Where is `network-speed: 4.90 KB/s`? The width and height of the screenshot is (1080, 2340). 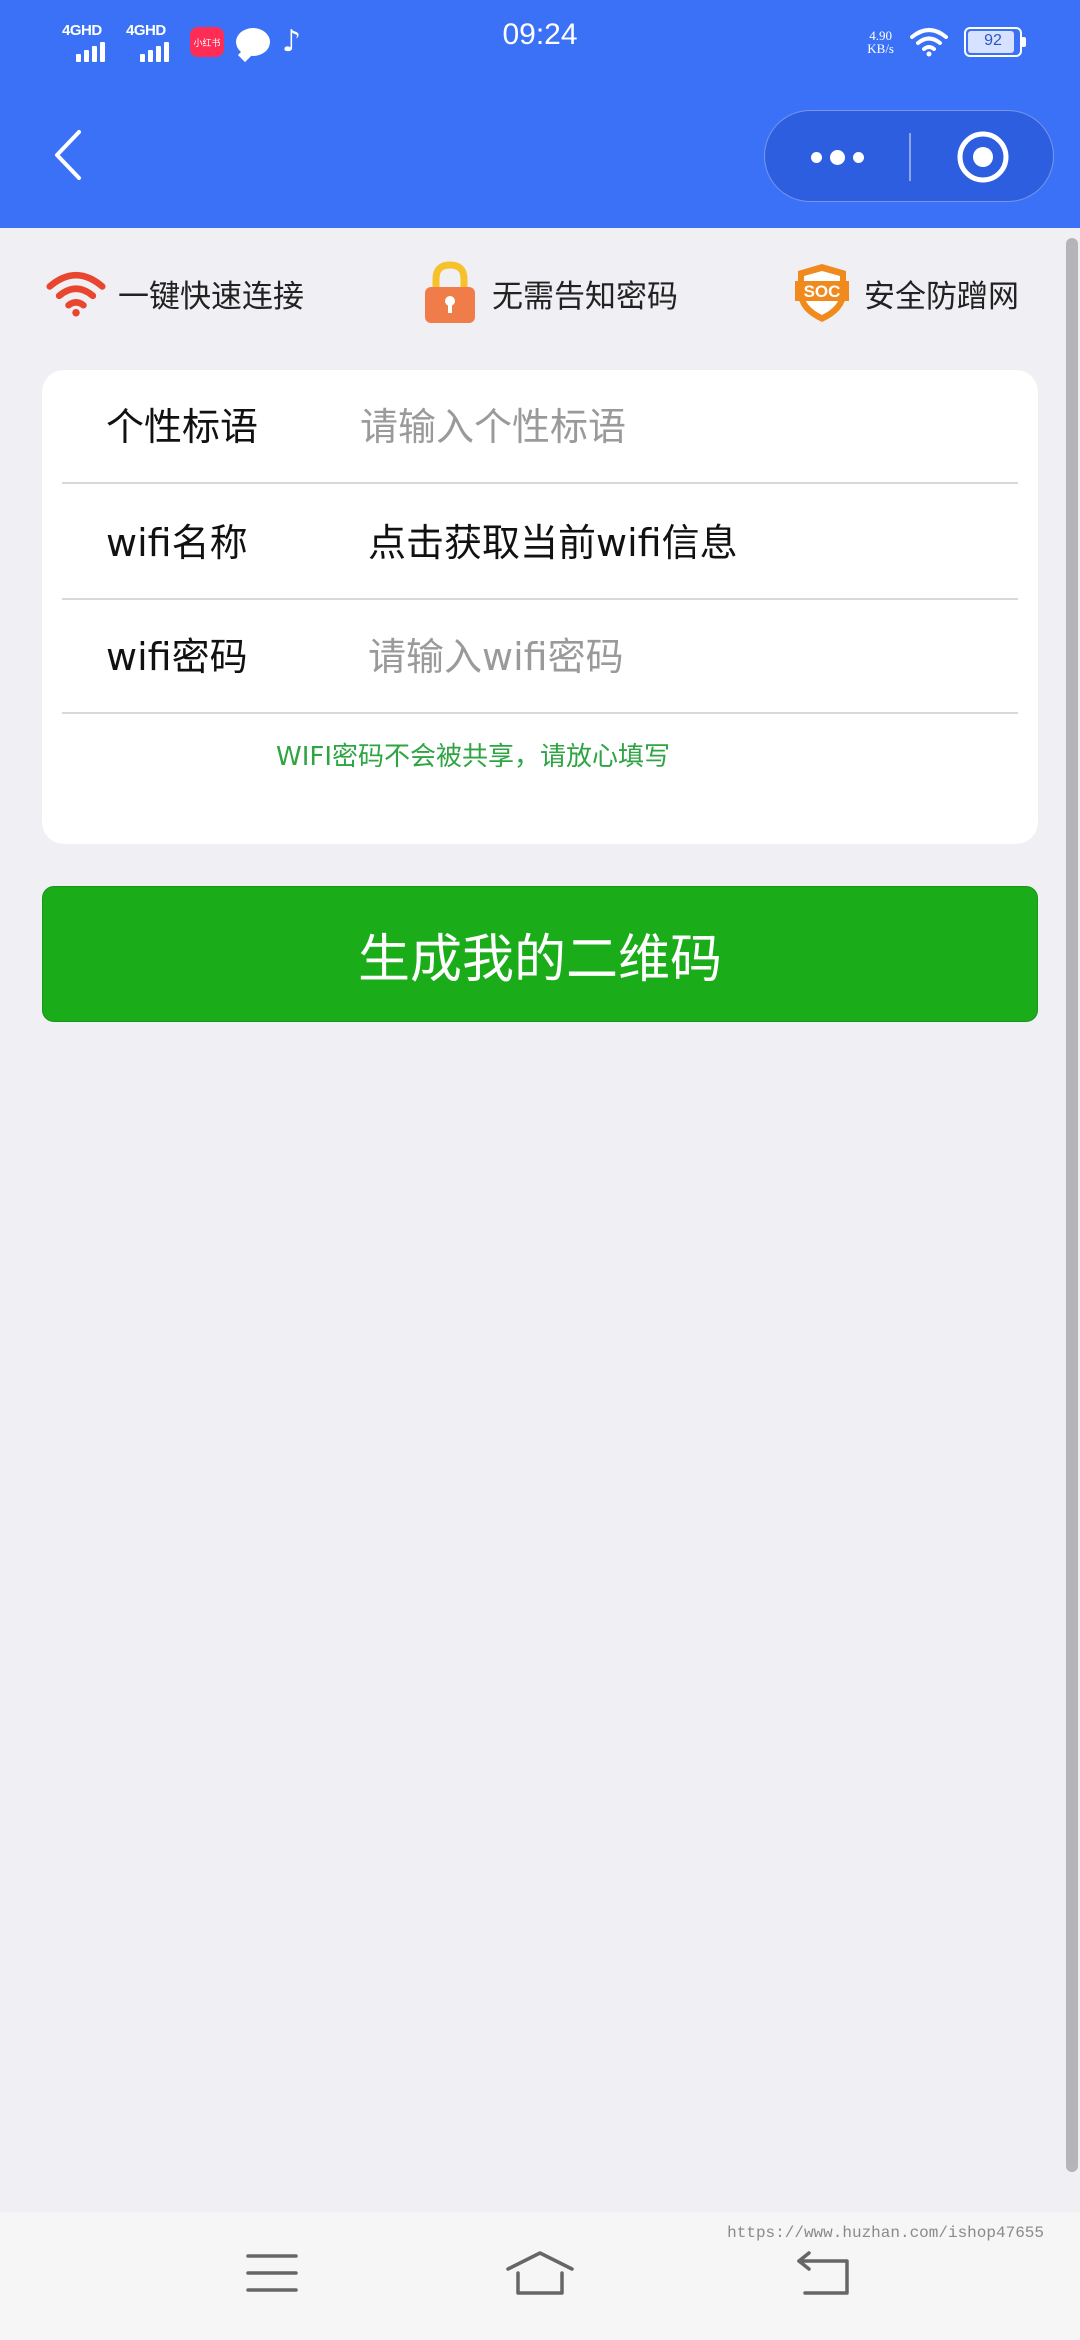 network-speed: 4.90 KB/s is located at coordinates (880, 42).